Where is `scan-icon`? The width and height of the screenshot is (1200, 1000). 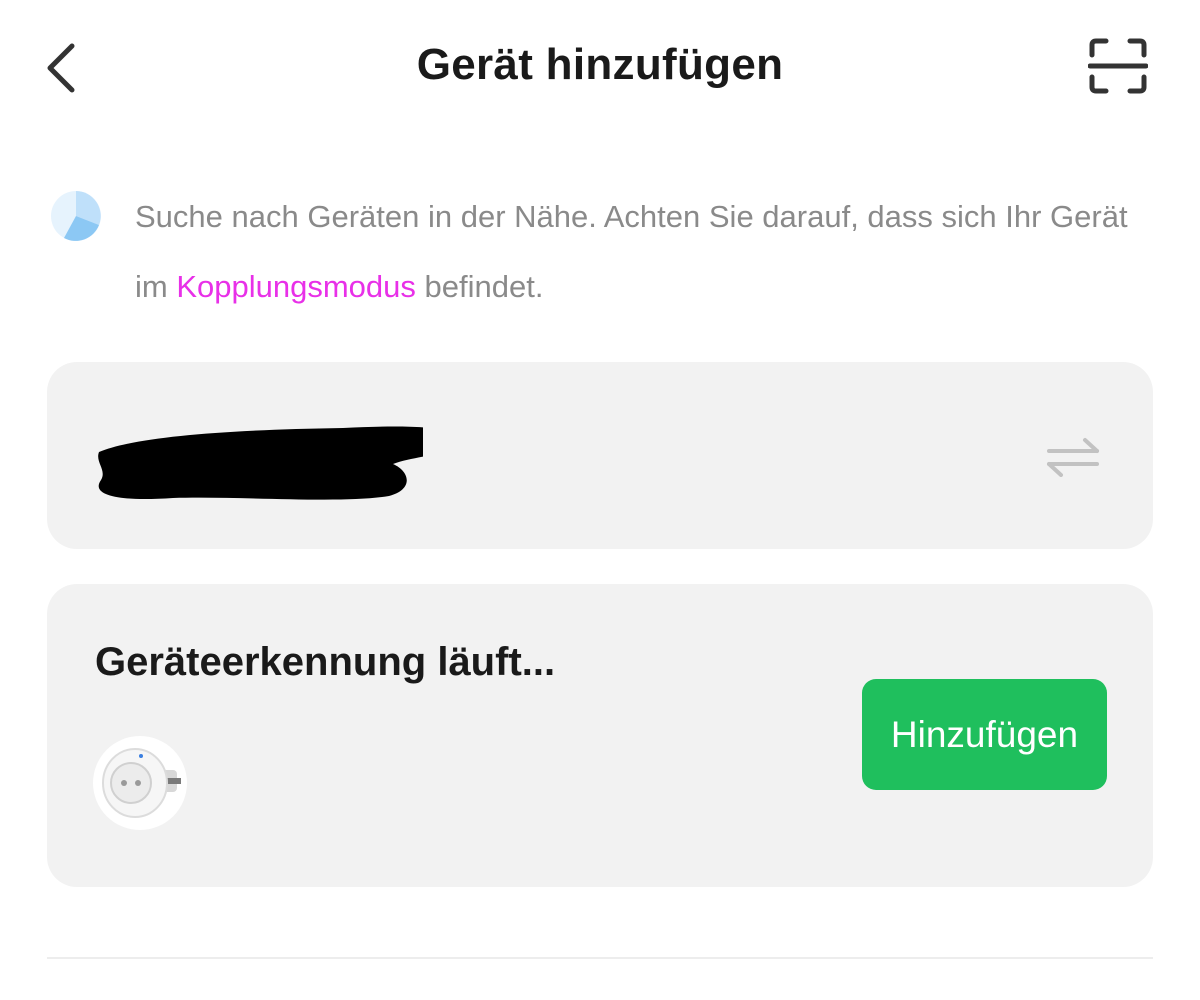 scan-icon is located at coordinates (1118, 66).